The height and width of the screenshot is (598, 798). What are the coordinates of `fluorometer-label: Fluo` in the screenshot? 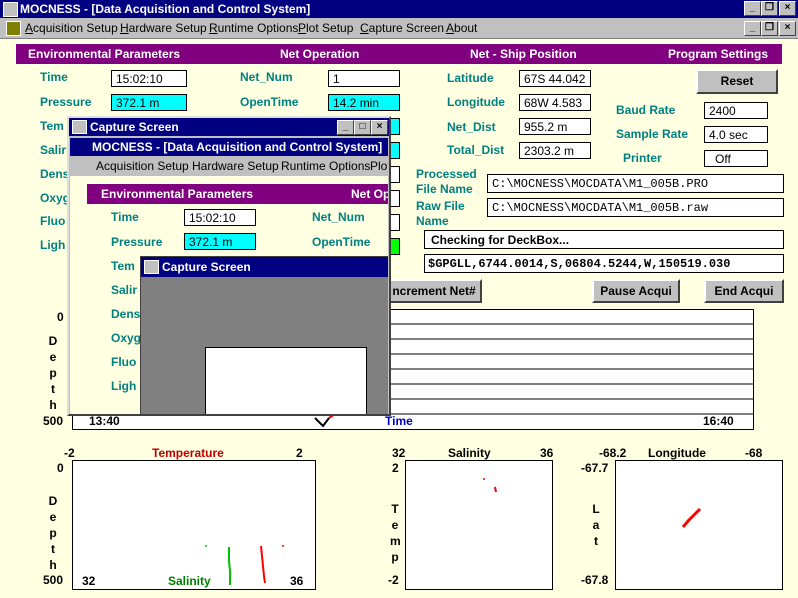 It's located at (53, 221).